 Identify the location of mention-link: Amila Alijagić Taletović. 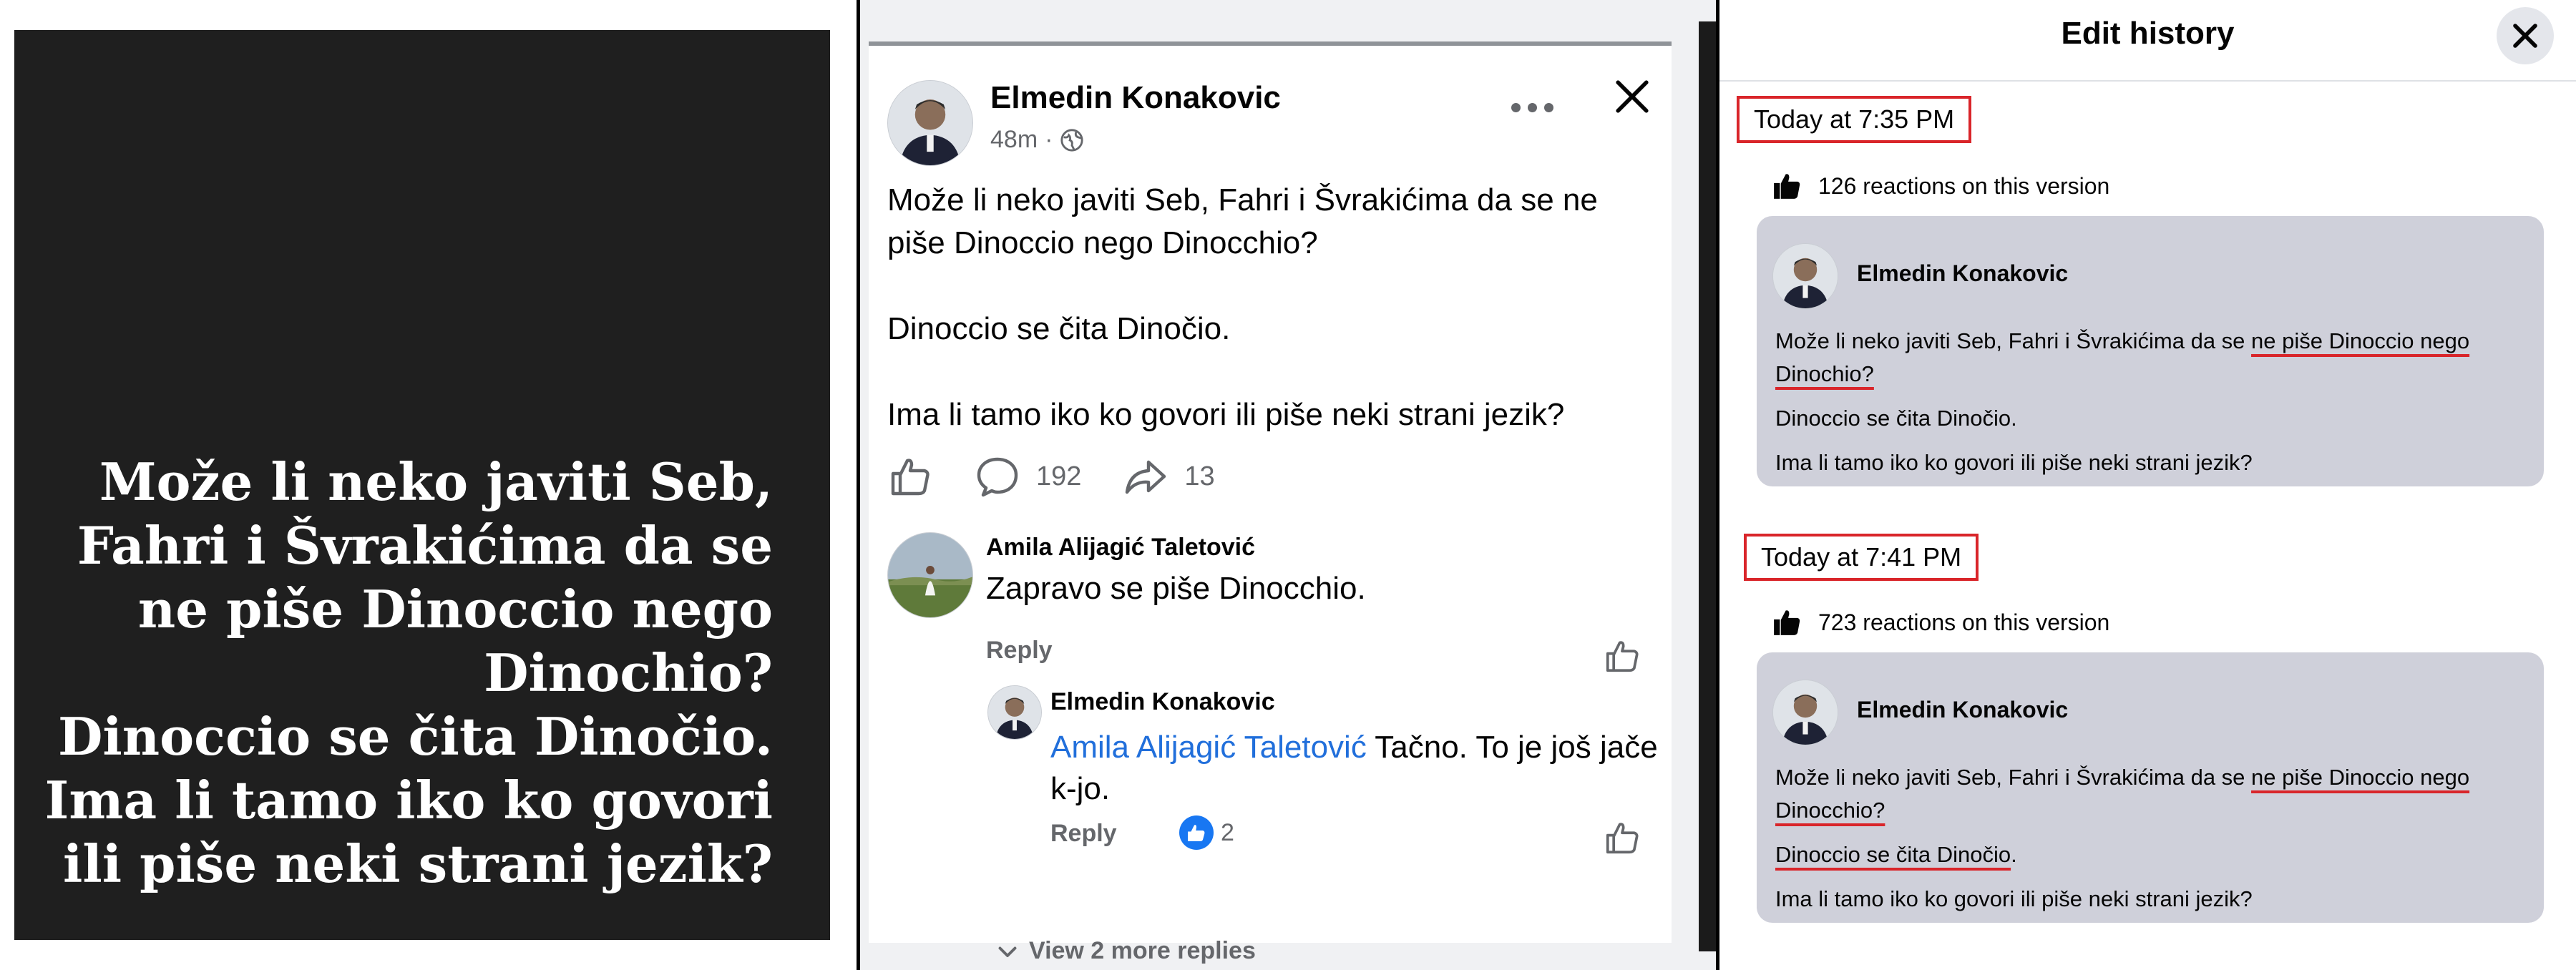
(1208, 747).